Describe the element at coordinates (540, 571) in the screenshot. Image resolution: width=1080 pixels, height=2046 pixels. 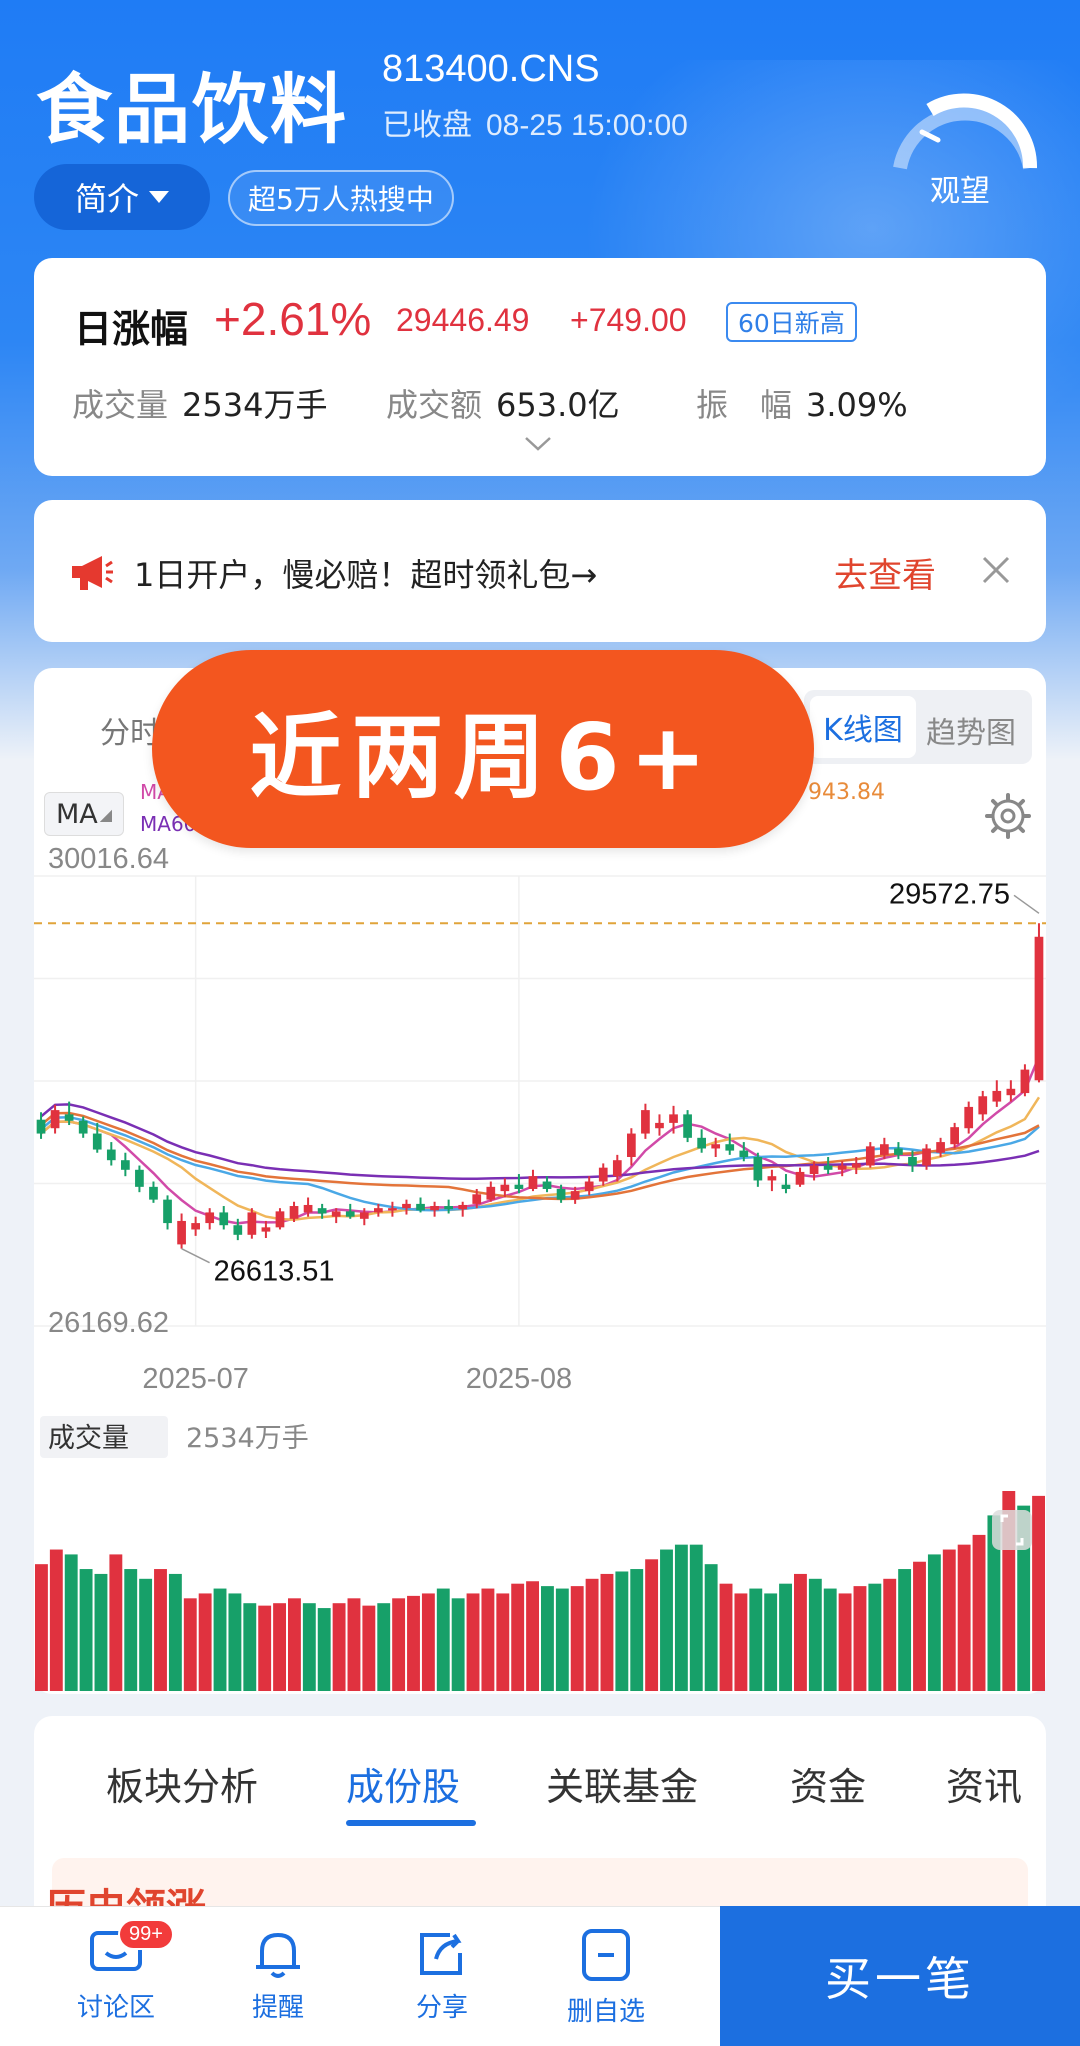
I see `promo-card: 1日开户，慢必赔！超时领礼包→ 去查看` at that location.